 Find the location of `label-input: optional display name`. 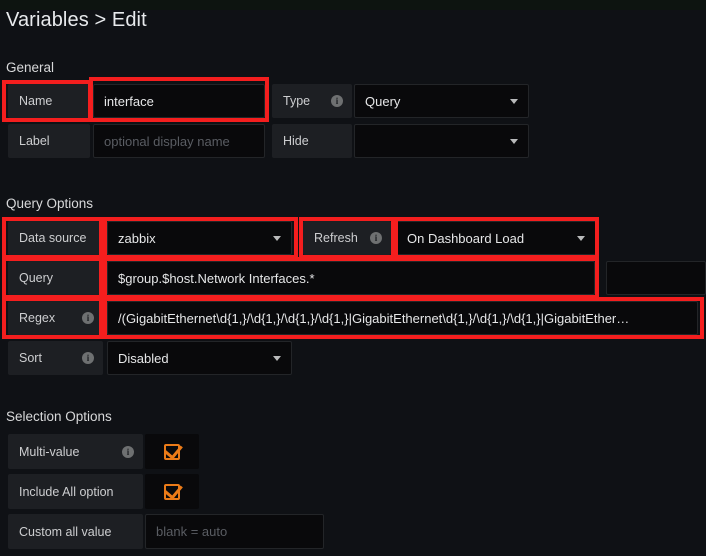

label-input: optional display name is located at coordinates (179, 141).